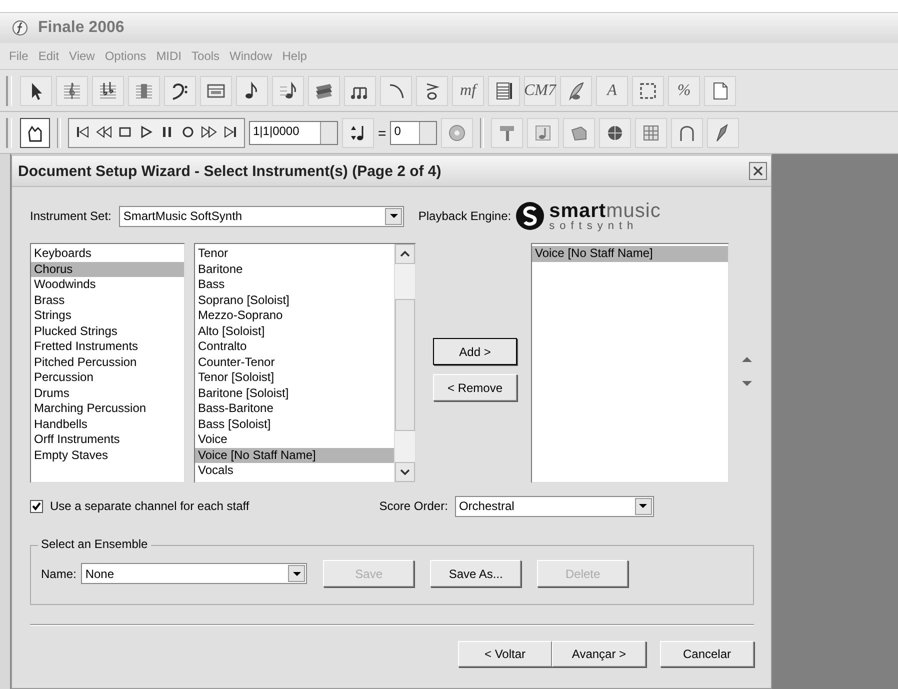 The height and width of the screenshot is (689, 898). What do you see at coordinates (475, 387) in the screenshot?
I see `remove-button: < Remove` at bounding box center [475, 387].